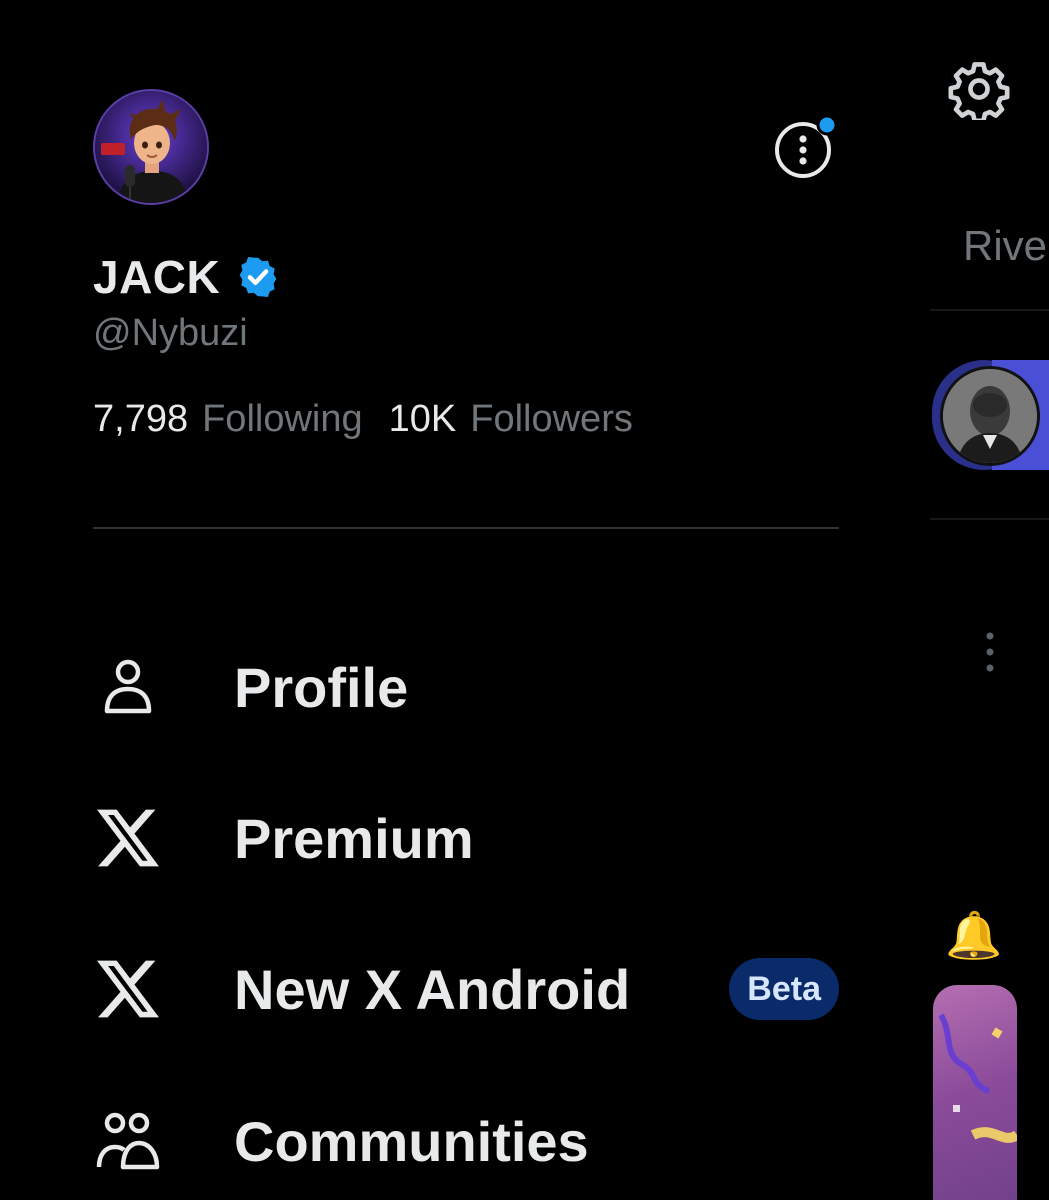 This screenshot has height=1200, width=1049. Describe the element at coordinates (411, 1141) in the screenshot. I see `menu-label: Communities` at that location.